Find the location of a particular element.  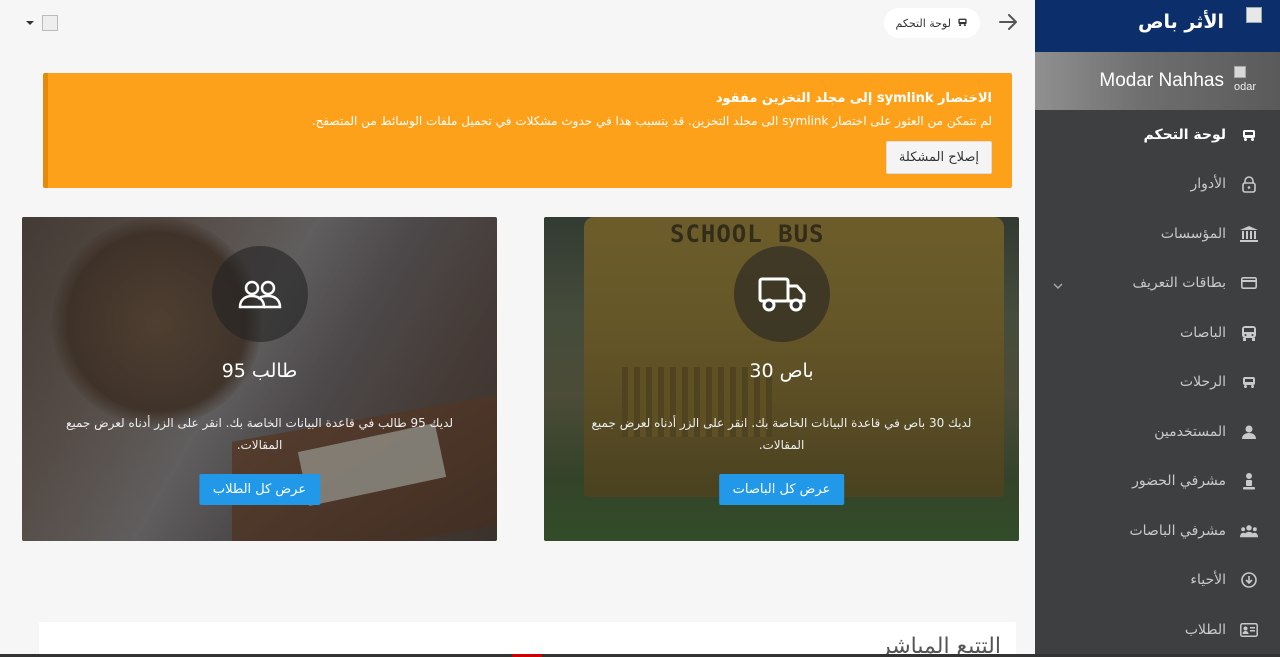

sidebar-item-label: الأحياء is located at coordinates (1208, 580).